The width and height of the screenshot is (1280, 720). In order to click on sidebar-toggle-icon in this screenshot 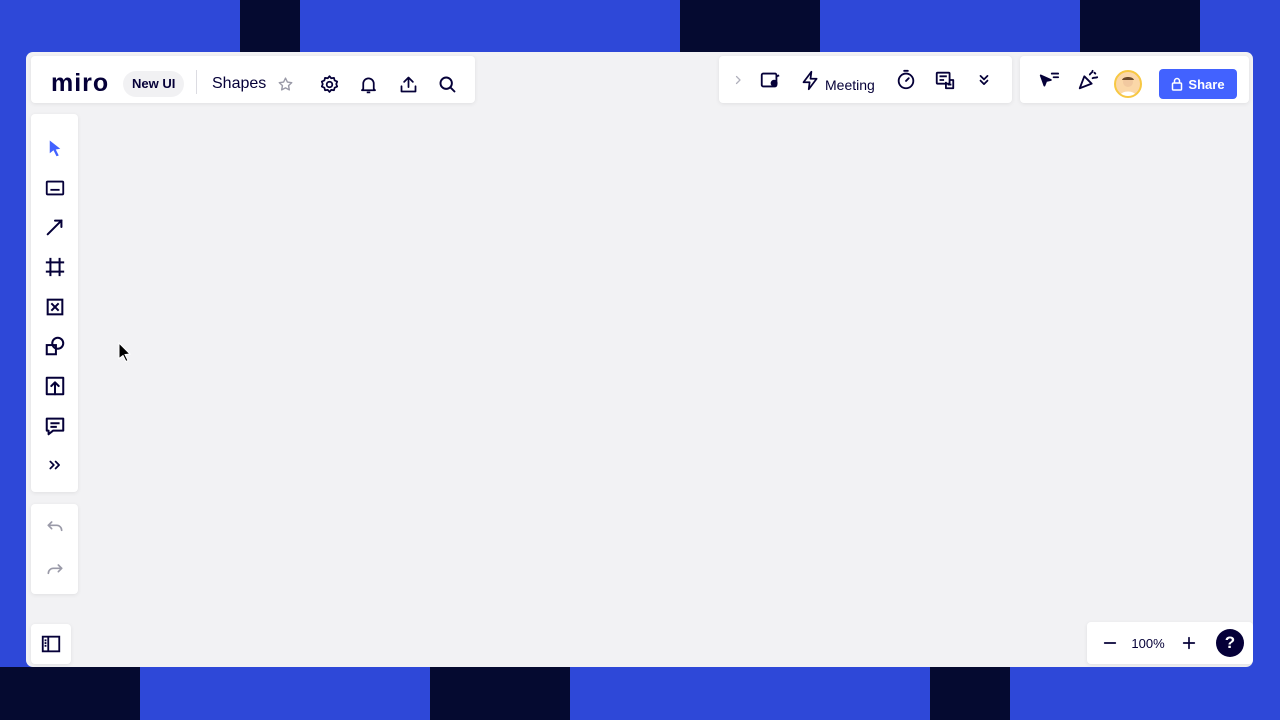, I will do `click(51, 644)`.